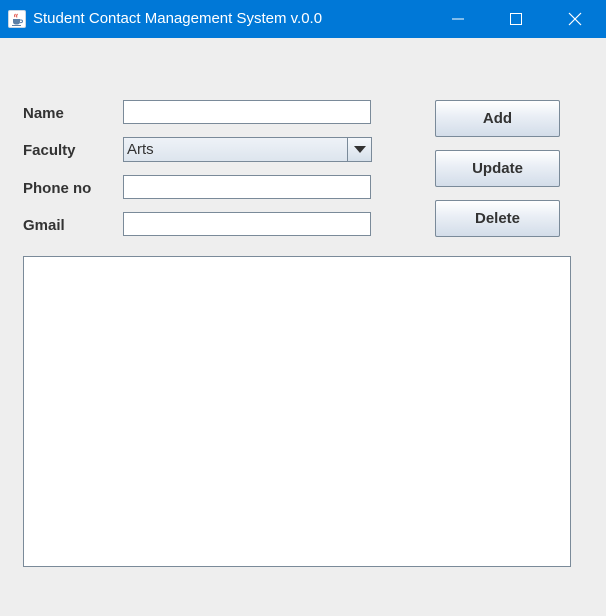  I want to click on name-label: Name, so click(43, 113).